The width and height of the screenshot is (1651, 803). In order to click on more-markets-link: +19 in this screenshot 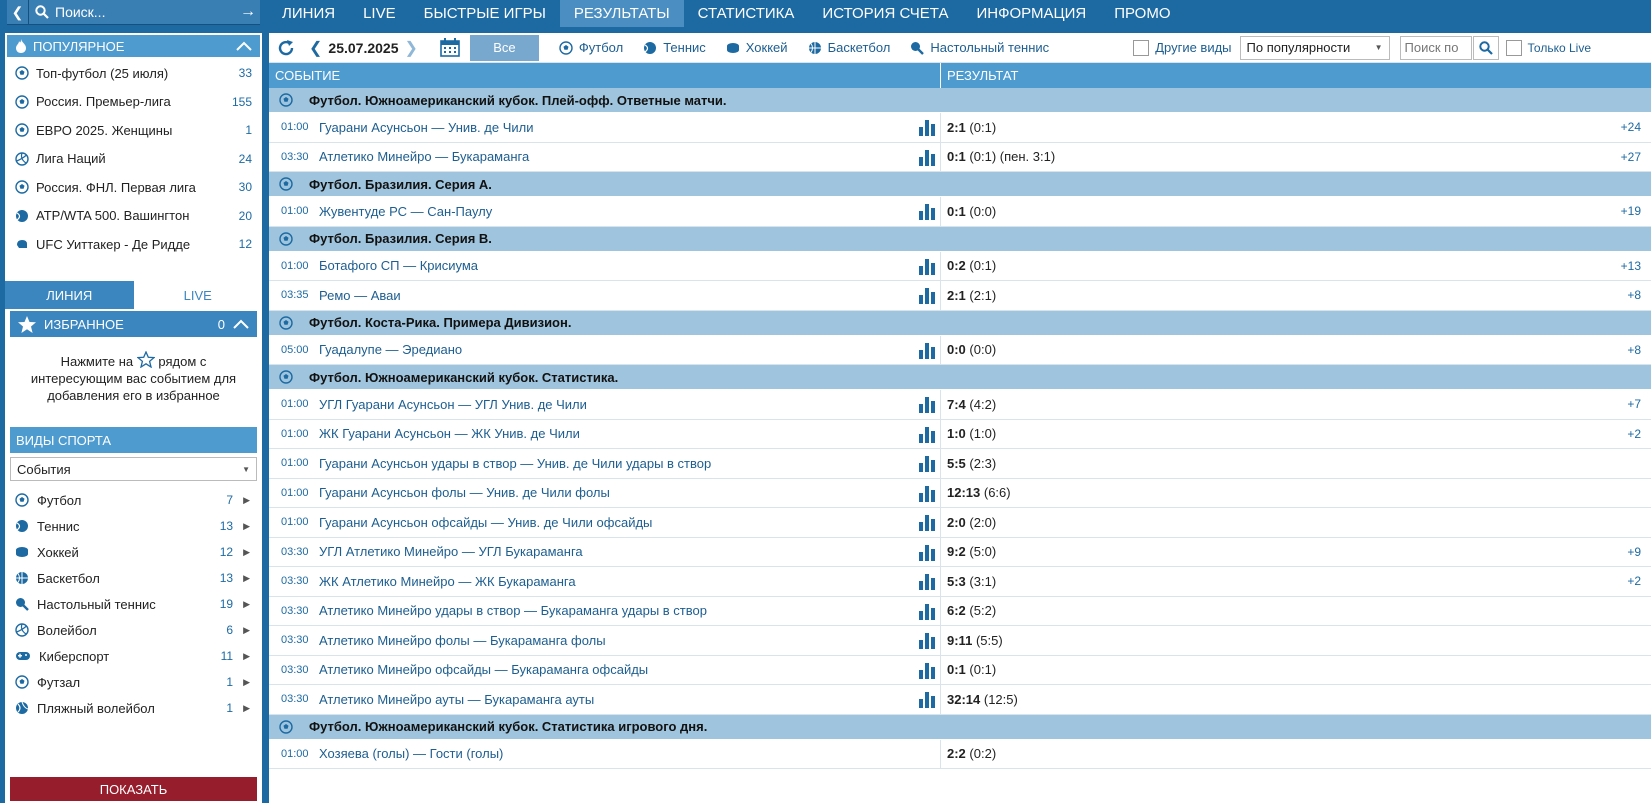, I will do `click(1626, 211)`.